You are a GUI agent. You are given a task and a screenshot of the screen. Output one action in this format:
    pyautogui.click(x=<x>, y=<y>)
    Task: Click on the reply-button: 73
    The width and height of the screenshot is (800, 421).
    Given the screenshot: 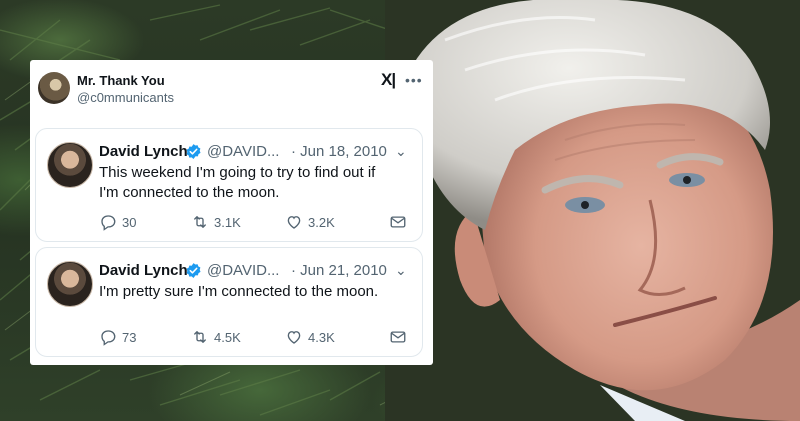 What is the action you would take?
    pyautogui.click(x=117, y=337)
    